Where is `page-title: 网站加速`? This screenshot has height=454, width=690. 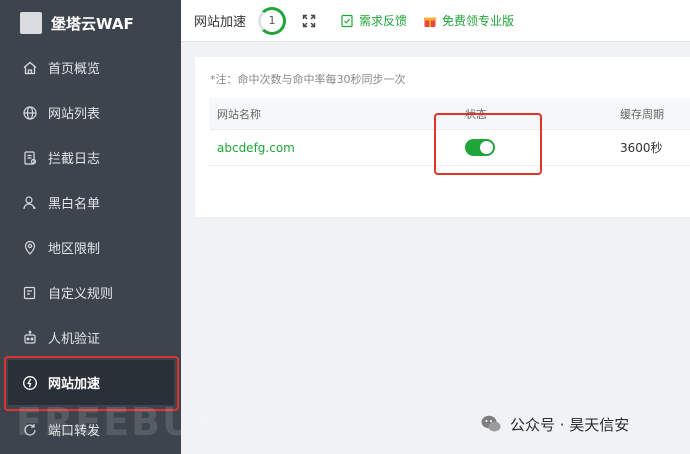
page-title: 网站加速 is located at coordinates (220, 22).